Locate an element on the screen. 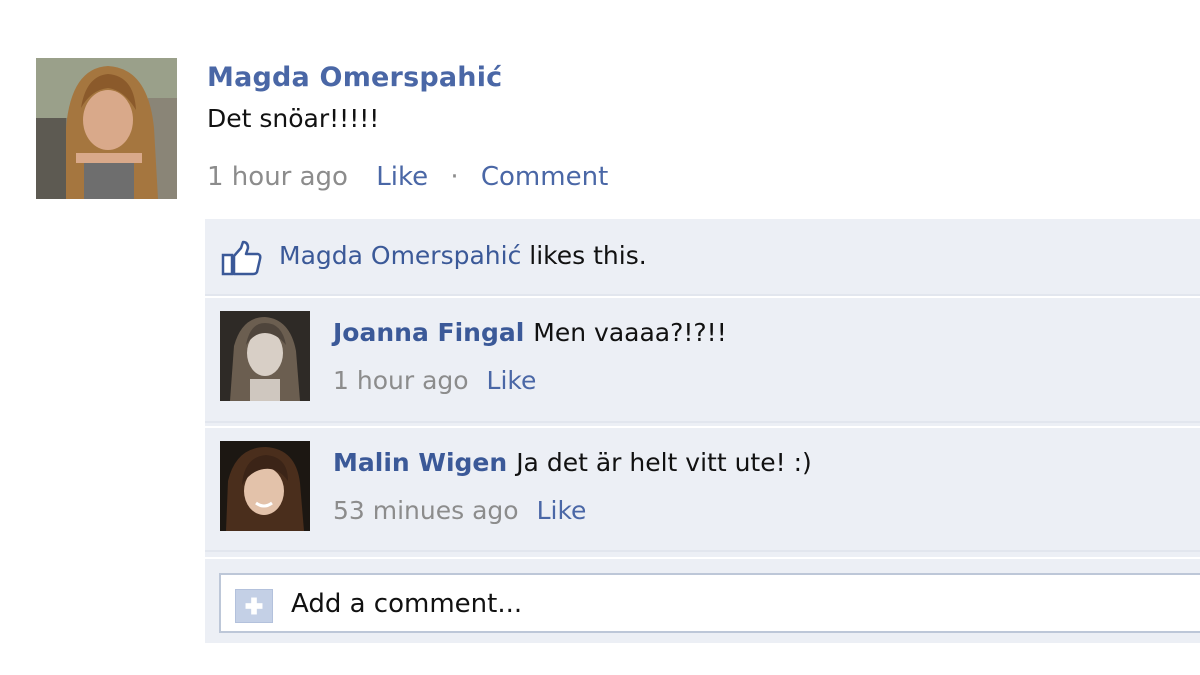  comment-timestamp: 1 hour ago is located at coordinates (401, 380).